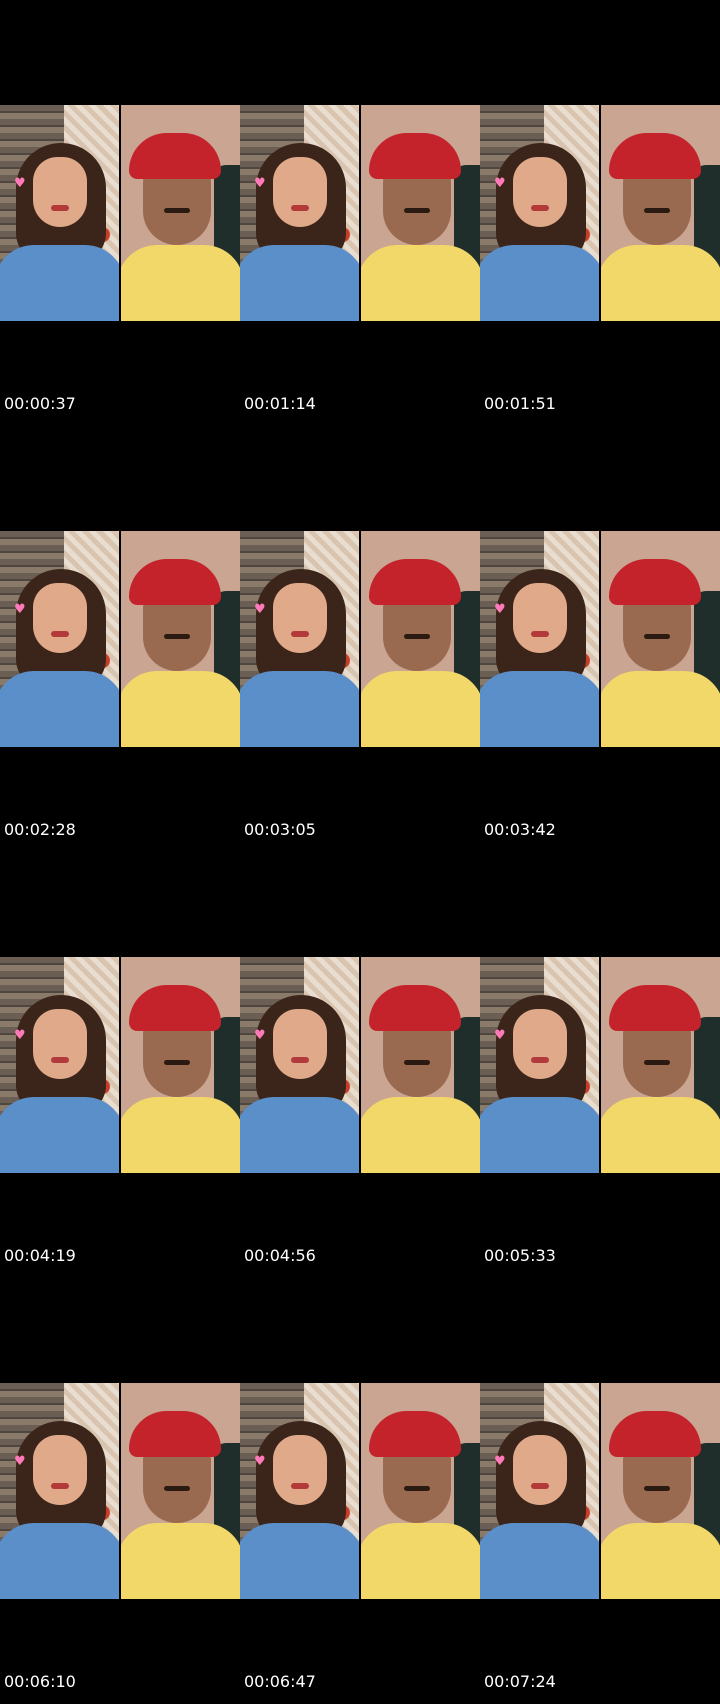 The image size is (720, 1704). Describe the element at coordinates (40, 1681) in the screenshot. I see `frame-timestamp: 00:06:10` at that location.